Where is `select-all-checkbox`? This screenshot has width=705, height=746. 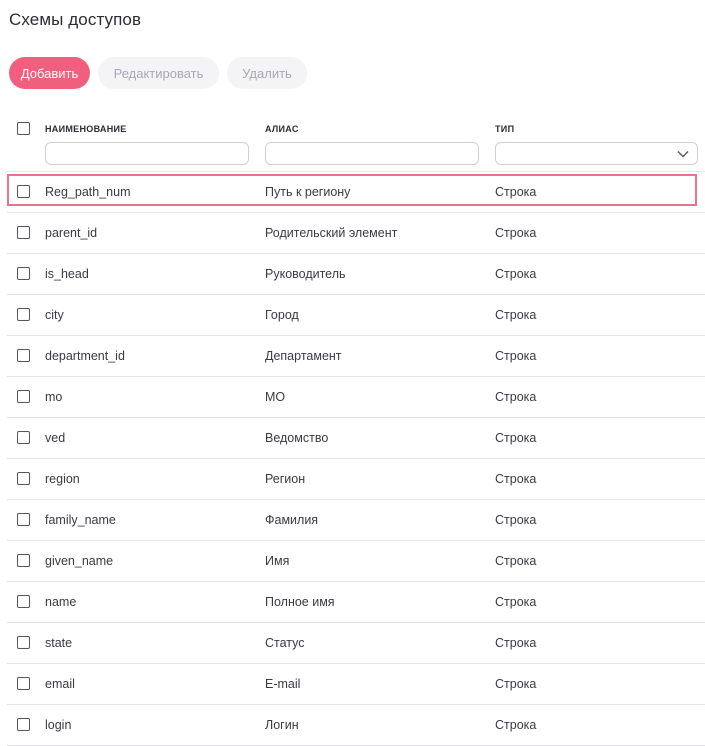
select-all-checkbox is located at coordinates (23, 128).